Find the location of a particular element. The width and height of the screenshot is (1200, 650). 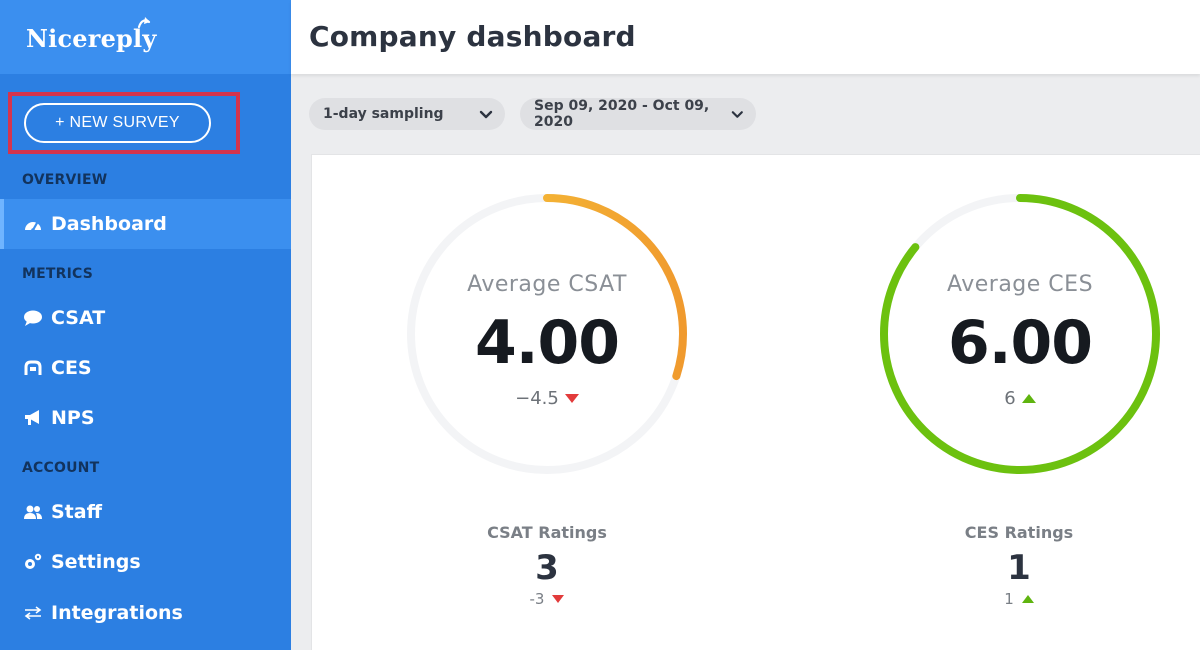

csat-ratings: CSAT Ratings 3 -3 is located at coordinates (547, 565).